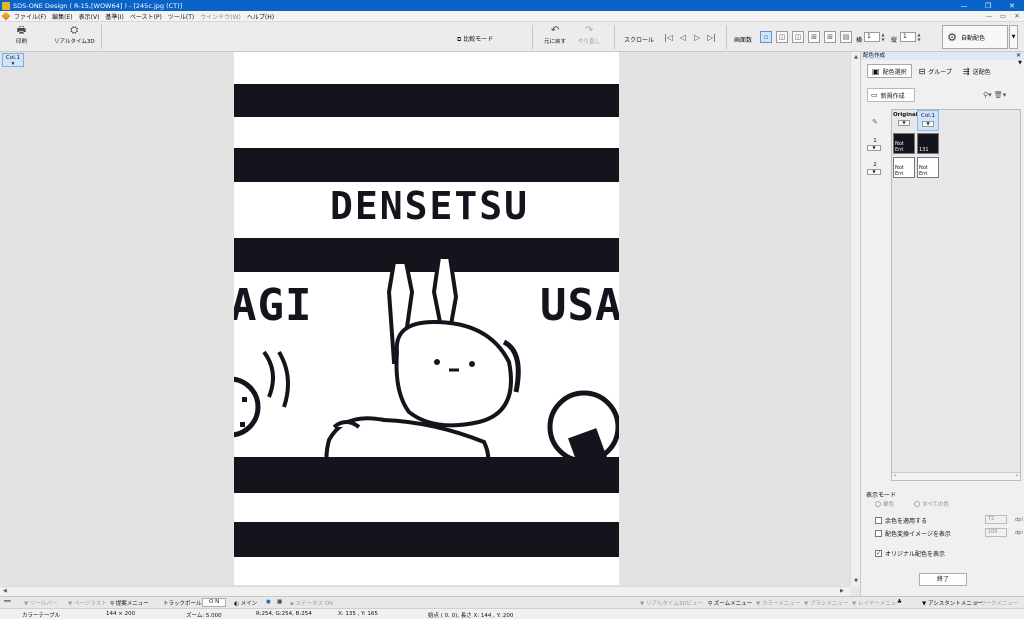  Describe the element at coordinates (114, 16) in the screenshot. I see `menu-base: 基準(I)` at that location.